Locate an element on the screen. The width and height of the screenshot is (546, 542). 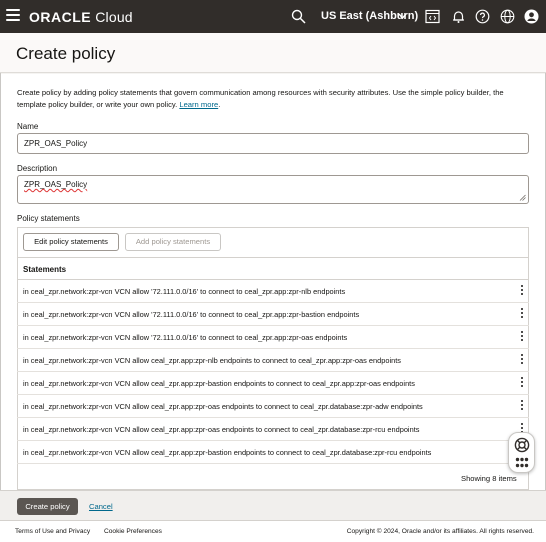
page-title: Create policy is located at coordinates (66, 53).